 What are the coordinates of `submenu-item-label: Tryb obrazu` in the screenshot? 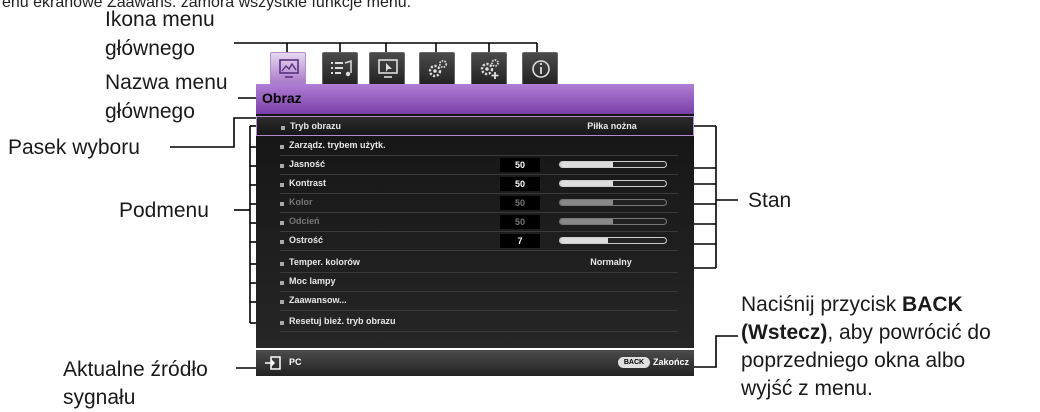 It's located at (316, 126).